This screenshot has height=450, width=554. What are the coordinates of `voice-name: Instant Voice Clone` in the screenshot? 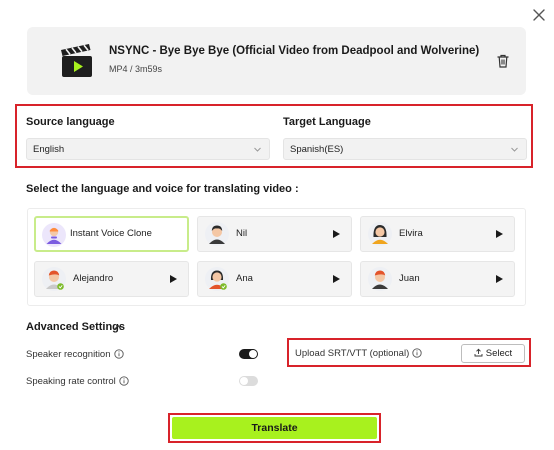 It's located at (111, 233).